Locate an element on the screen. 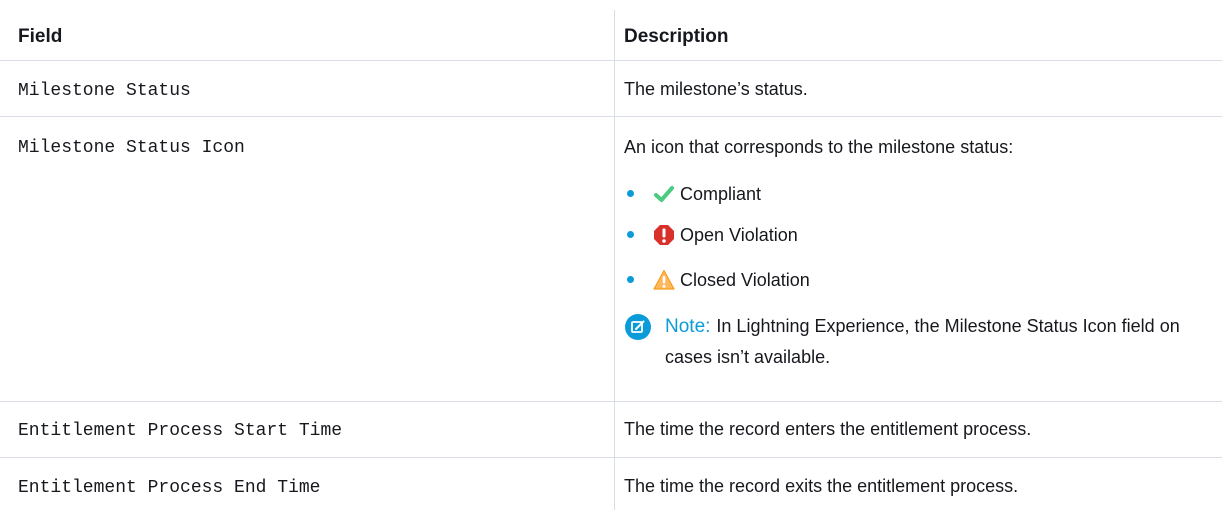 The height and width of the screenshot is (510, 1222). field-name: Milestone Status is located at coordinates (104, 91).